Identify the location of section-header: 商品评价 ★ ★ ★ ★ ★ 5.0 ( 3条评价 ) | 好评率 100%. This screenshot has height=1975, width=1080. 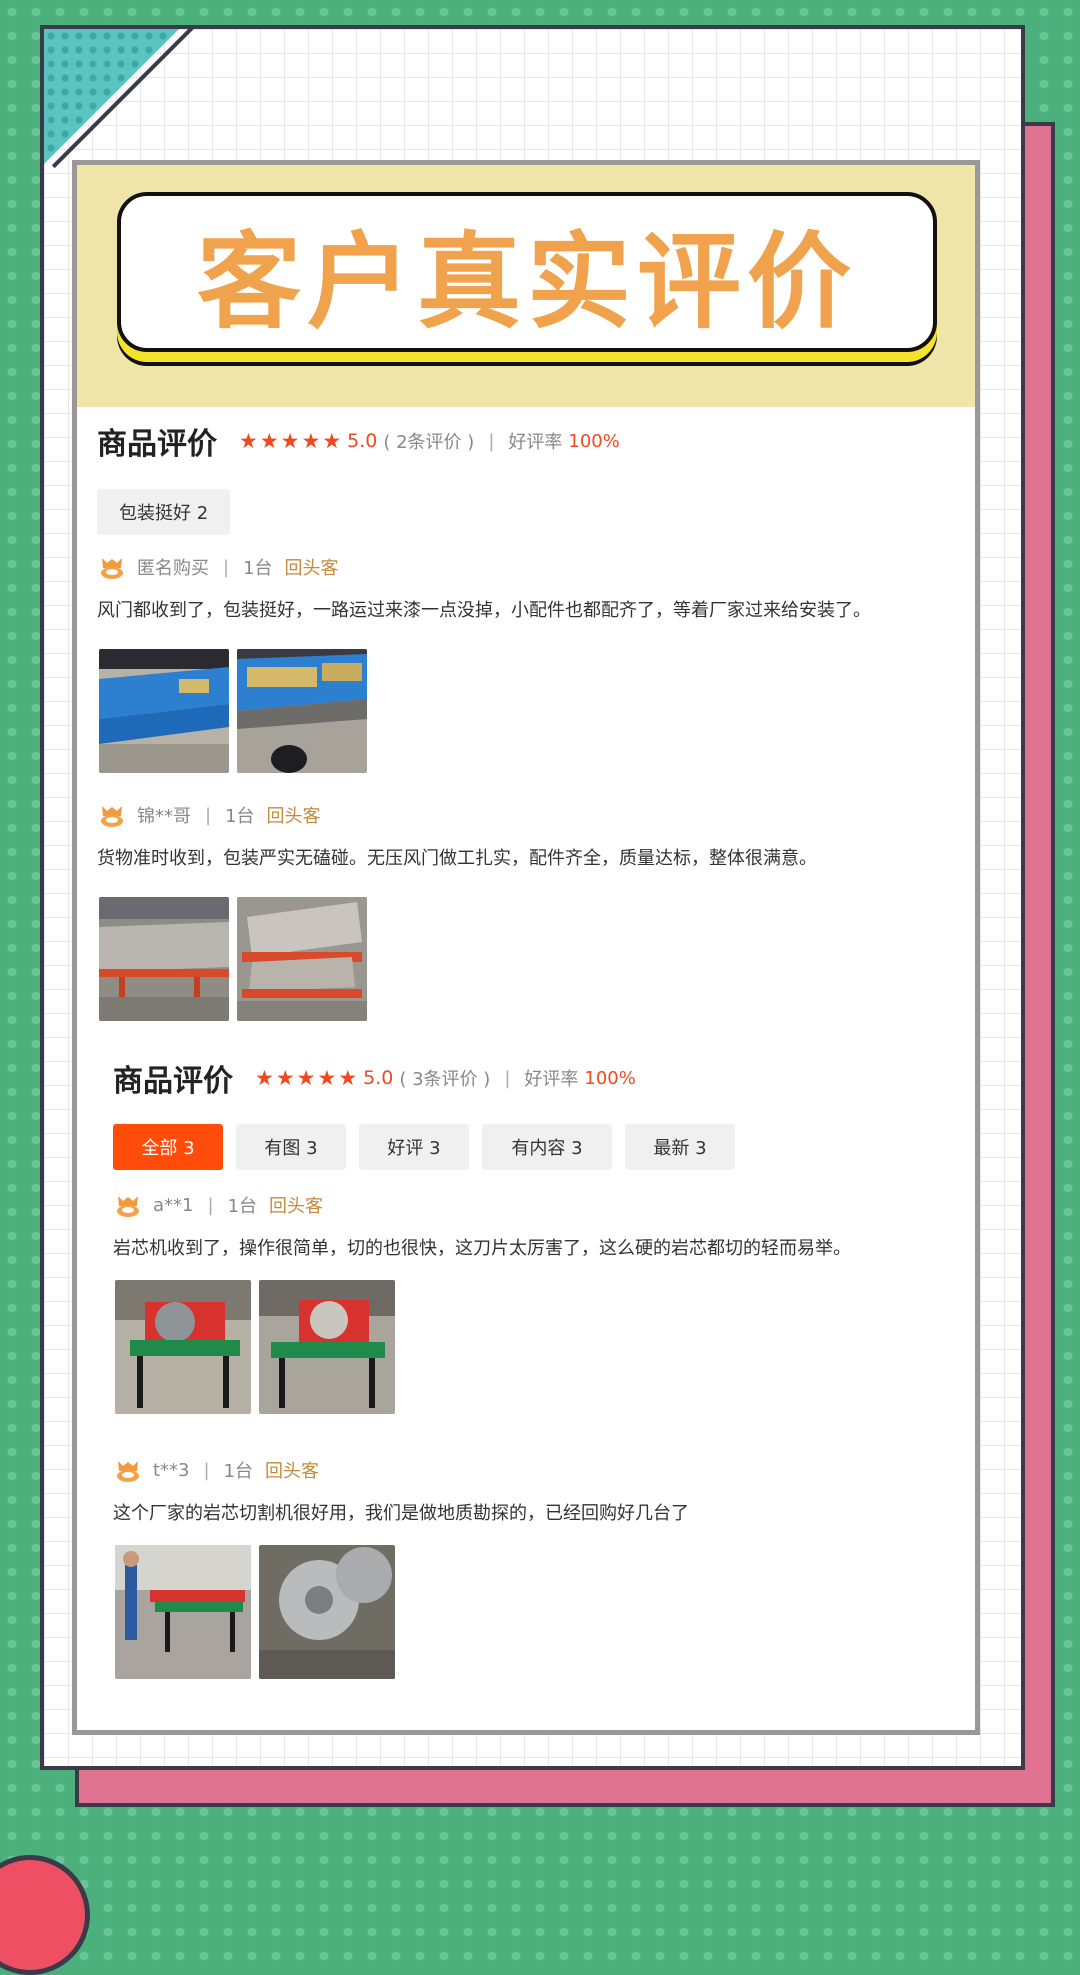
(374, 1078).